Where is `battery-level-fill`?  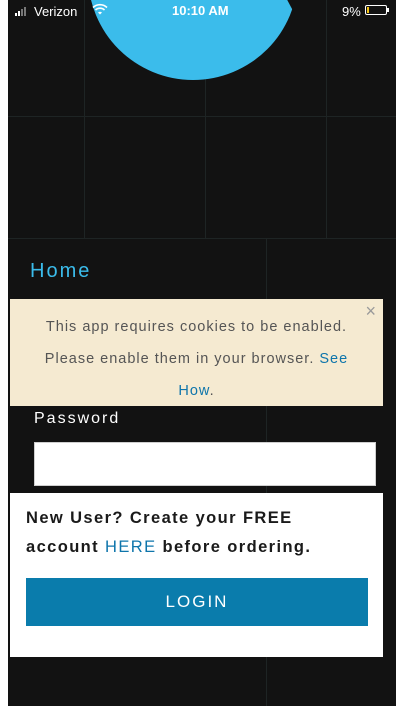
battery-level-fill is located at coordinates (368, 10).